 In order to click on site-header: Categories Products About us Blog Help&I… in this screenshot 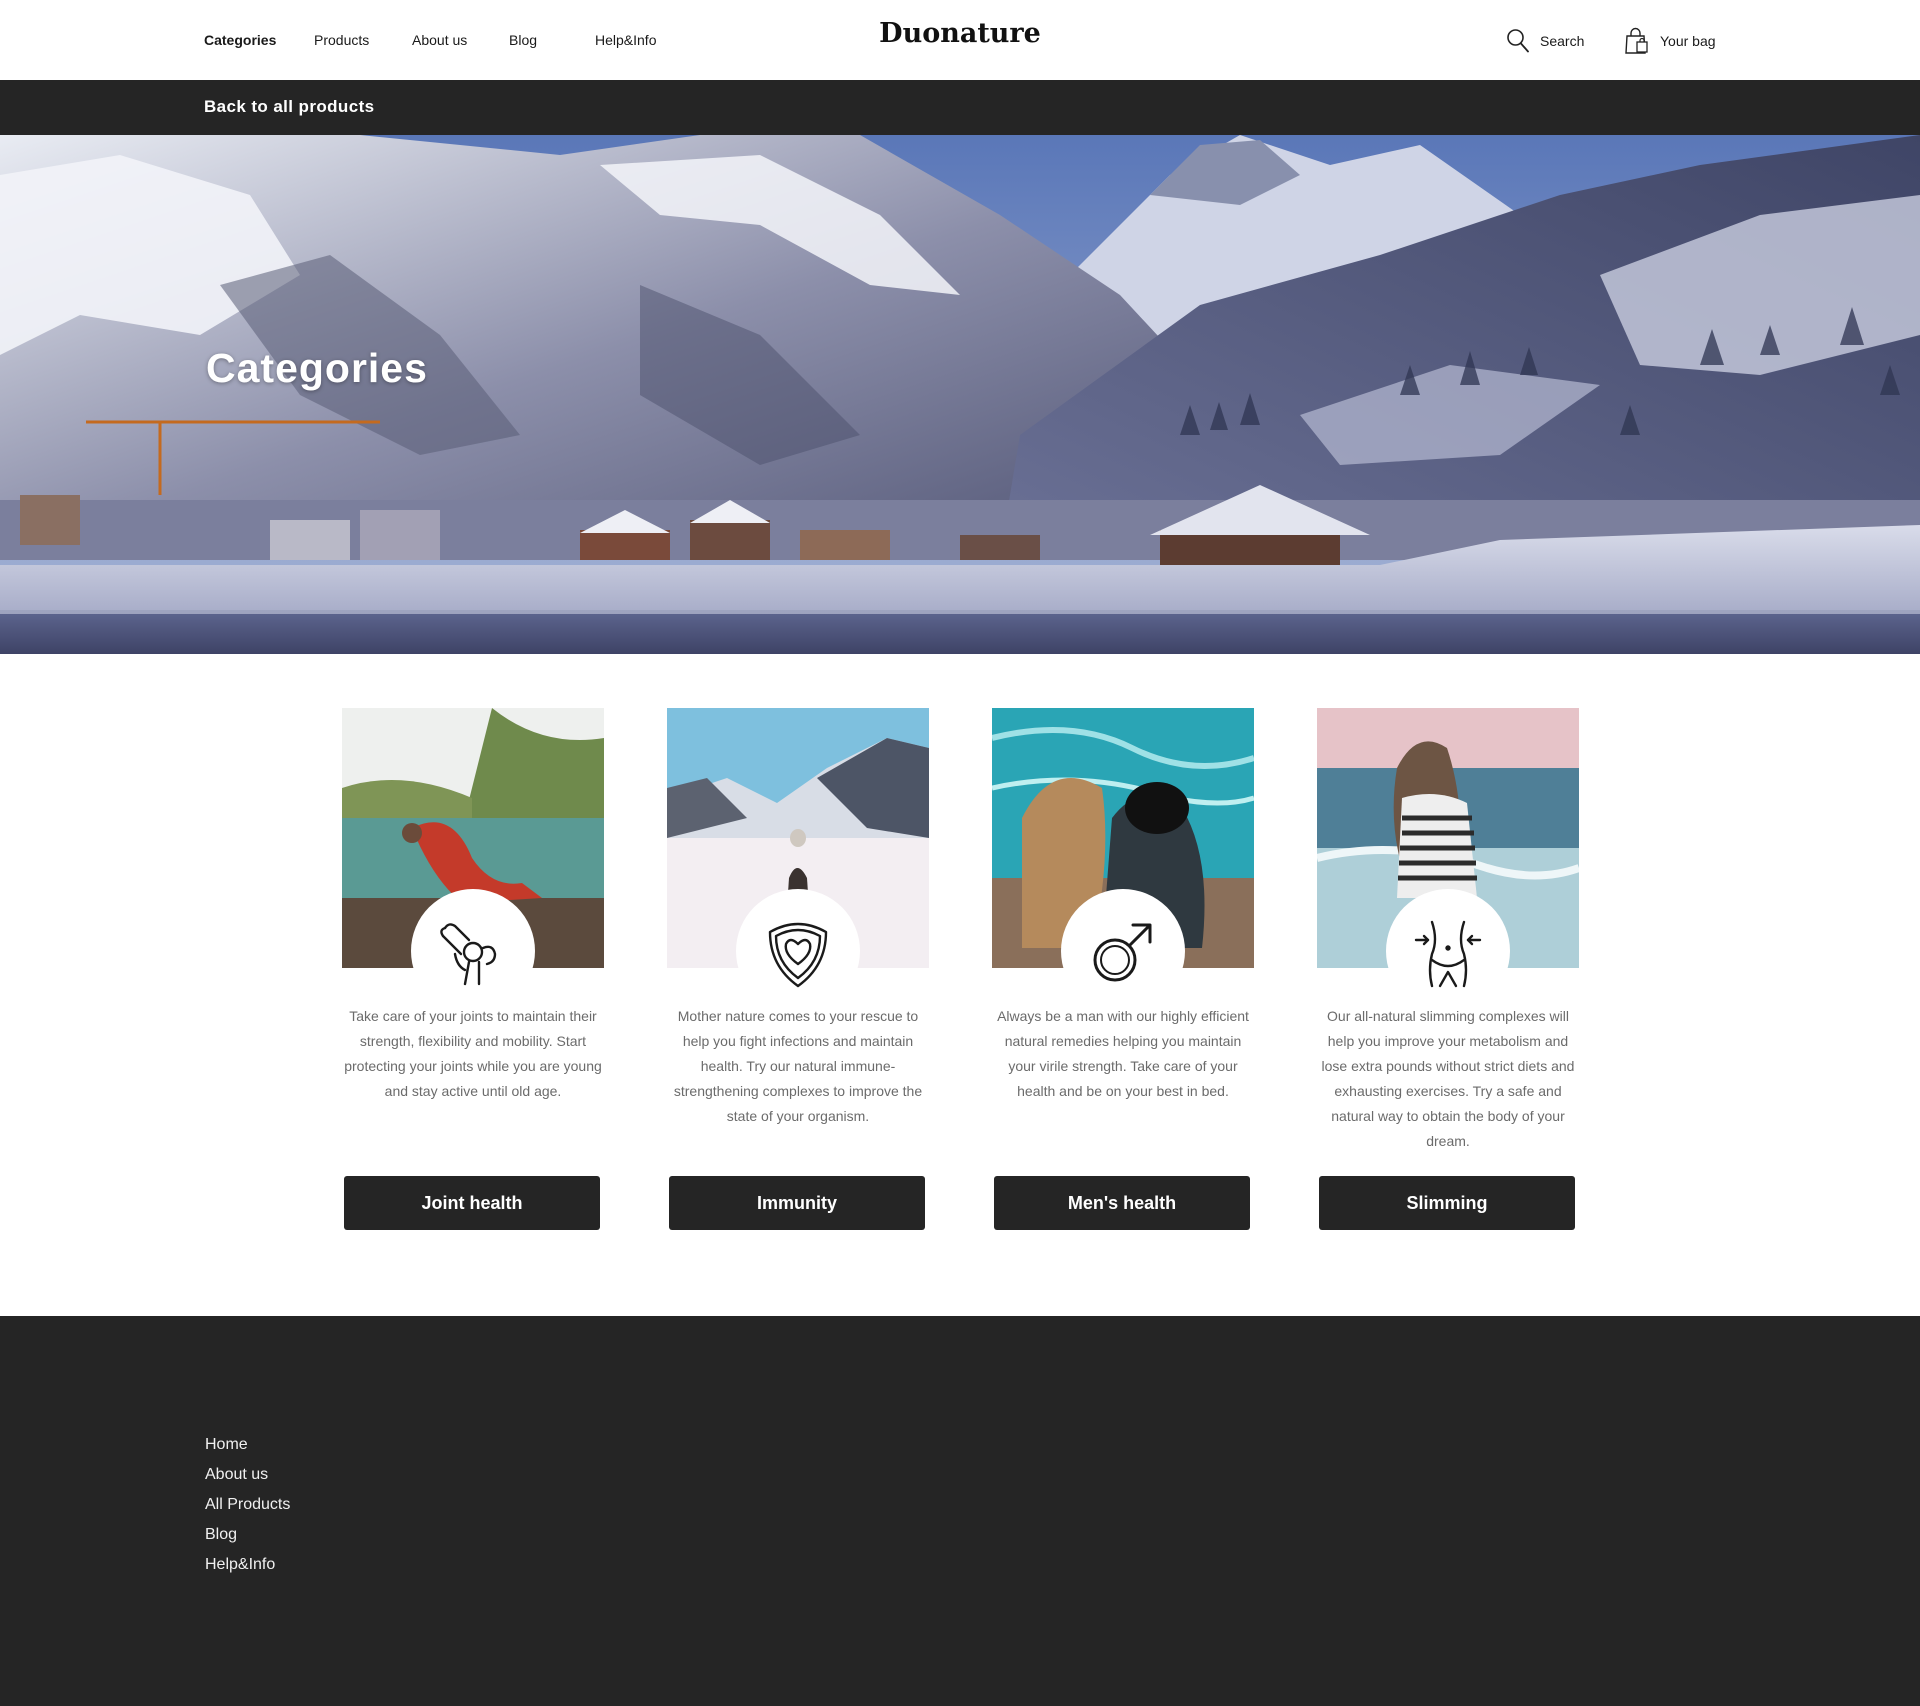, I will do `click(960, 40)`.